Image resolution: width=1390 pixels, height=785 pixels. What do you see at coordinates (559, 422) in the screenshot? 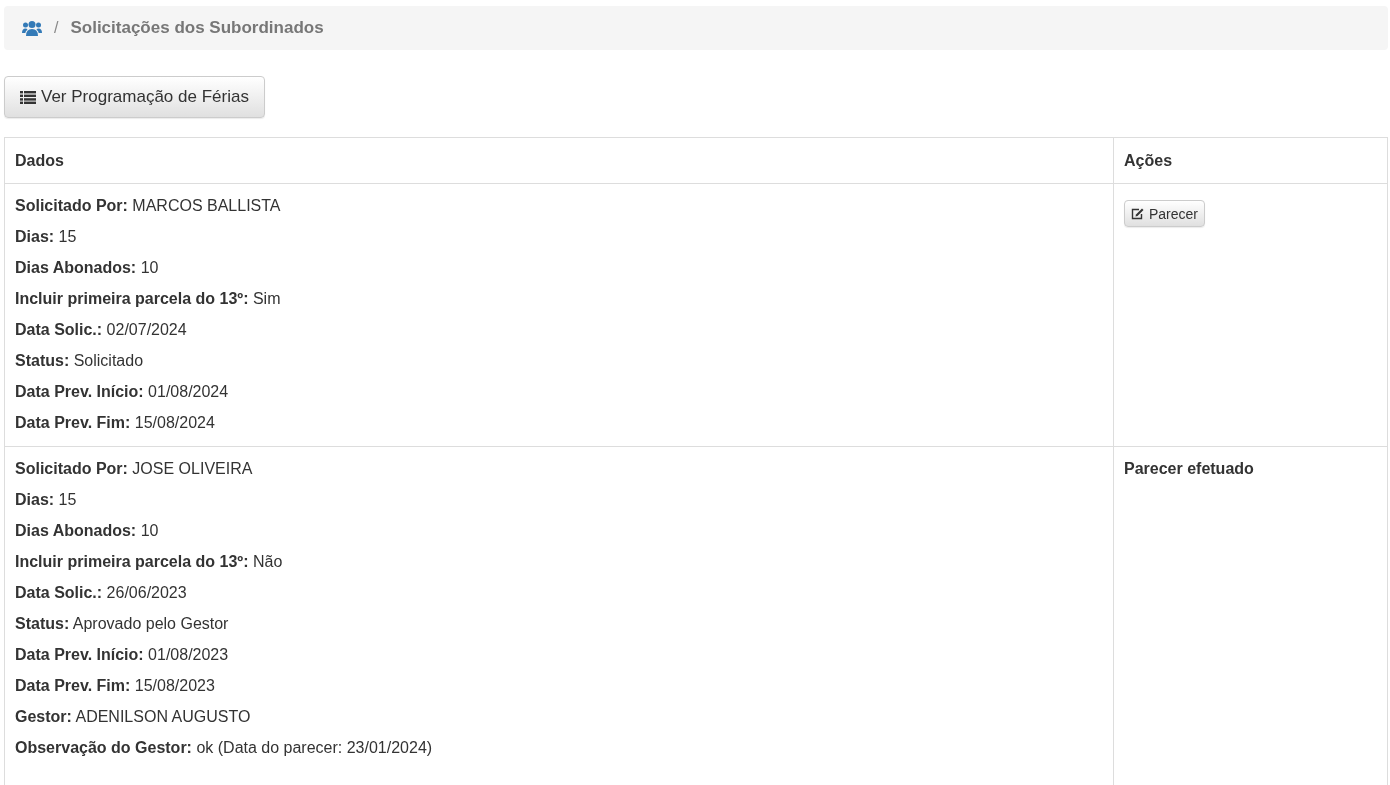
I see `data-field: Data Prev. Fim: 15/08/2024` at bounding box center [559, 422].